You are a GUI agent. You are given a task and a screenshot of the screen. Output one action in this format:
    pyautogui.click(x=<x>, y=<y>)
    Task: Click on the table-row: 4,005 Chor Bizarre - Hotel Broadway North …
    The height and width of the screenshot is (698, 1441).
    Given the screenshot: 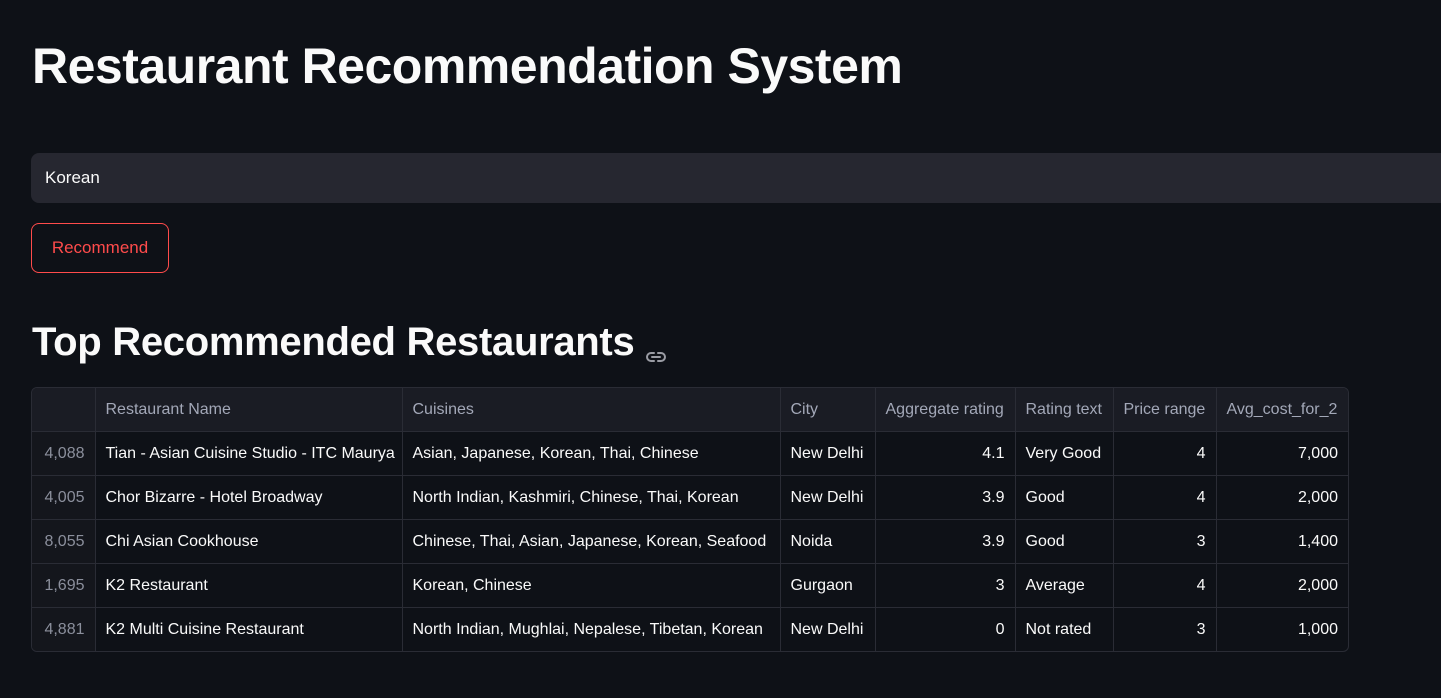 What is the action you would take?
    pyautogui.click(x=690, y=497)
    